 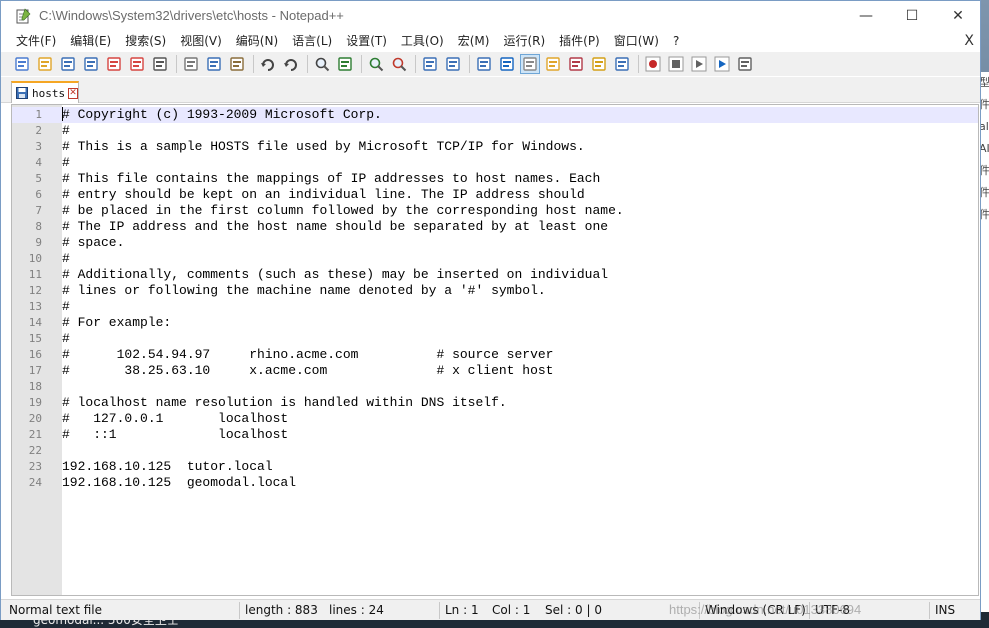 What do you see at coordinates (73, 93) in the screenshot?
I see `tab-close-icon: ✕` at bounding box center [73, 93].